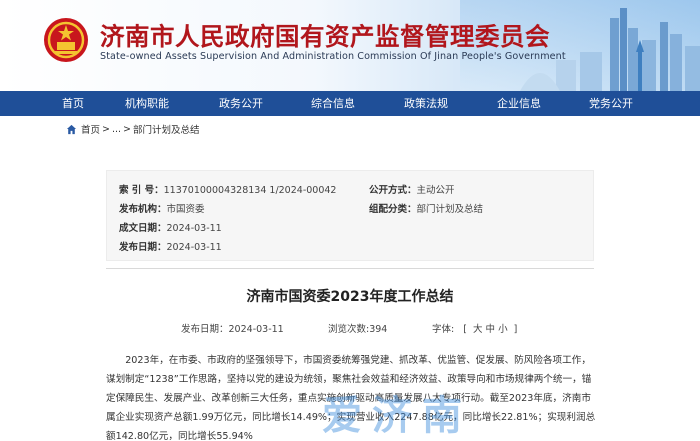  Describe the element at coordinates (393, 209) in the screenshot. I see `category-label: 组配分类：` at that location.